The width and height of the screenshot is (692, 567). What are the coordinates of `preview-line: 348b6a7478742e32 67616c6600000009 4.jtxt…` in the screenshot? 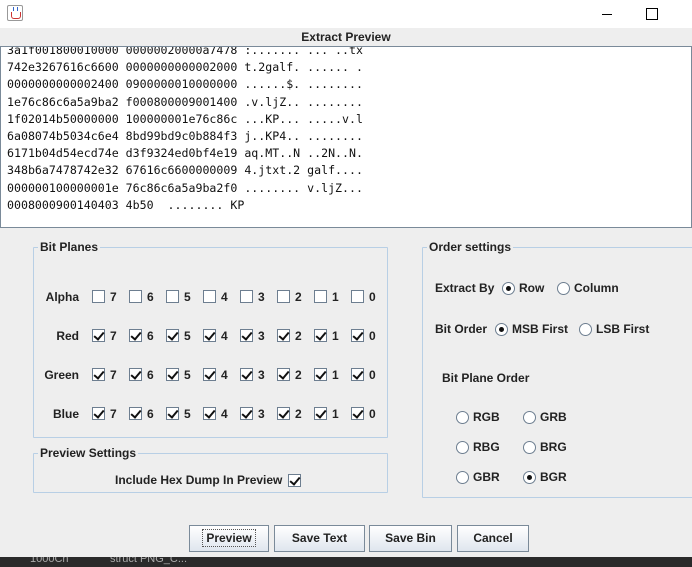 It's located at (185, 170).